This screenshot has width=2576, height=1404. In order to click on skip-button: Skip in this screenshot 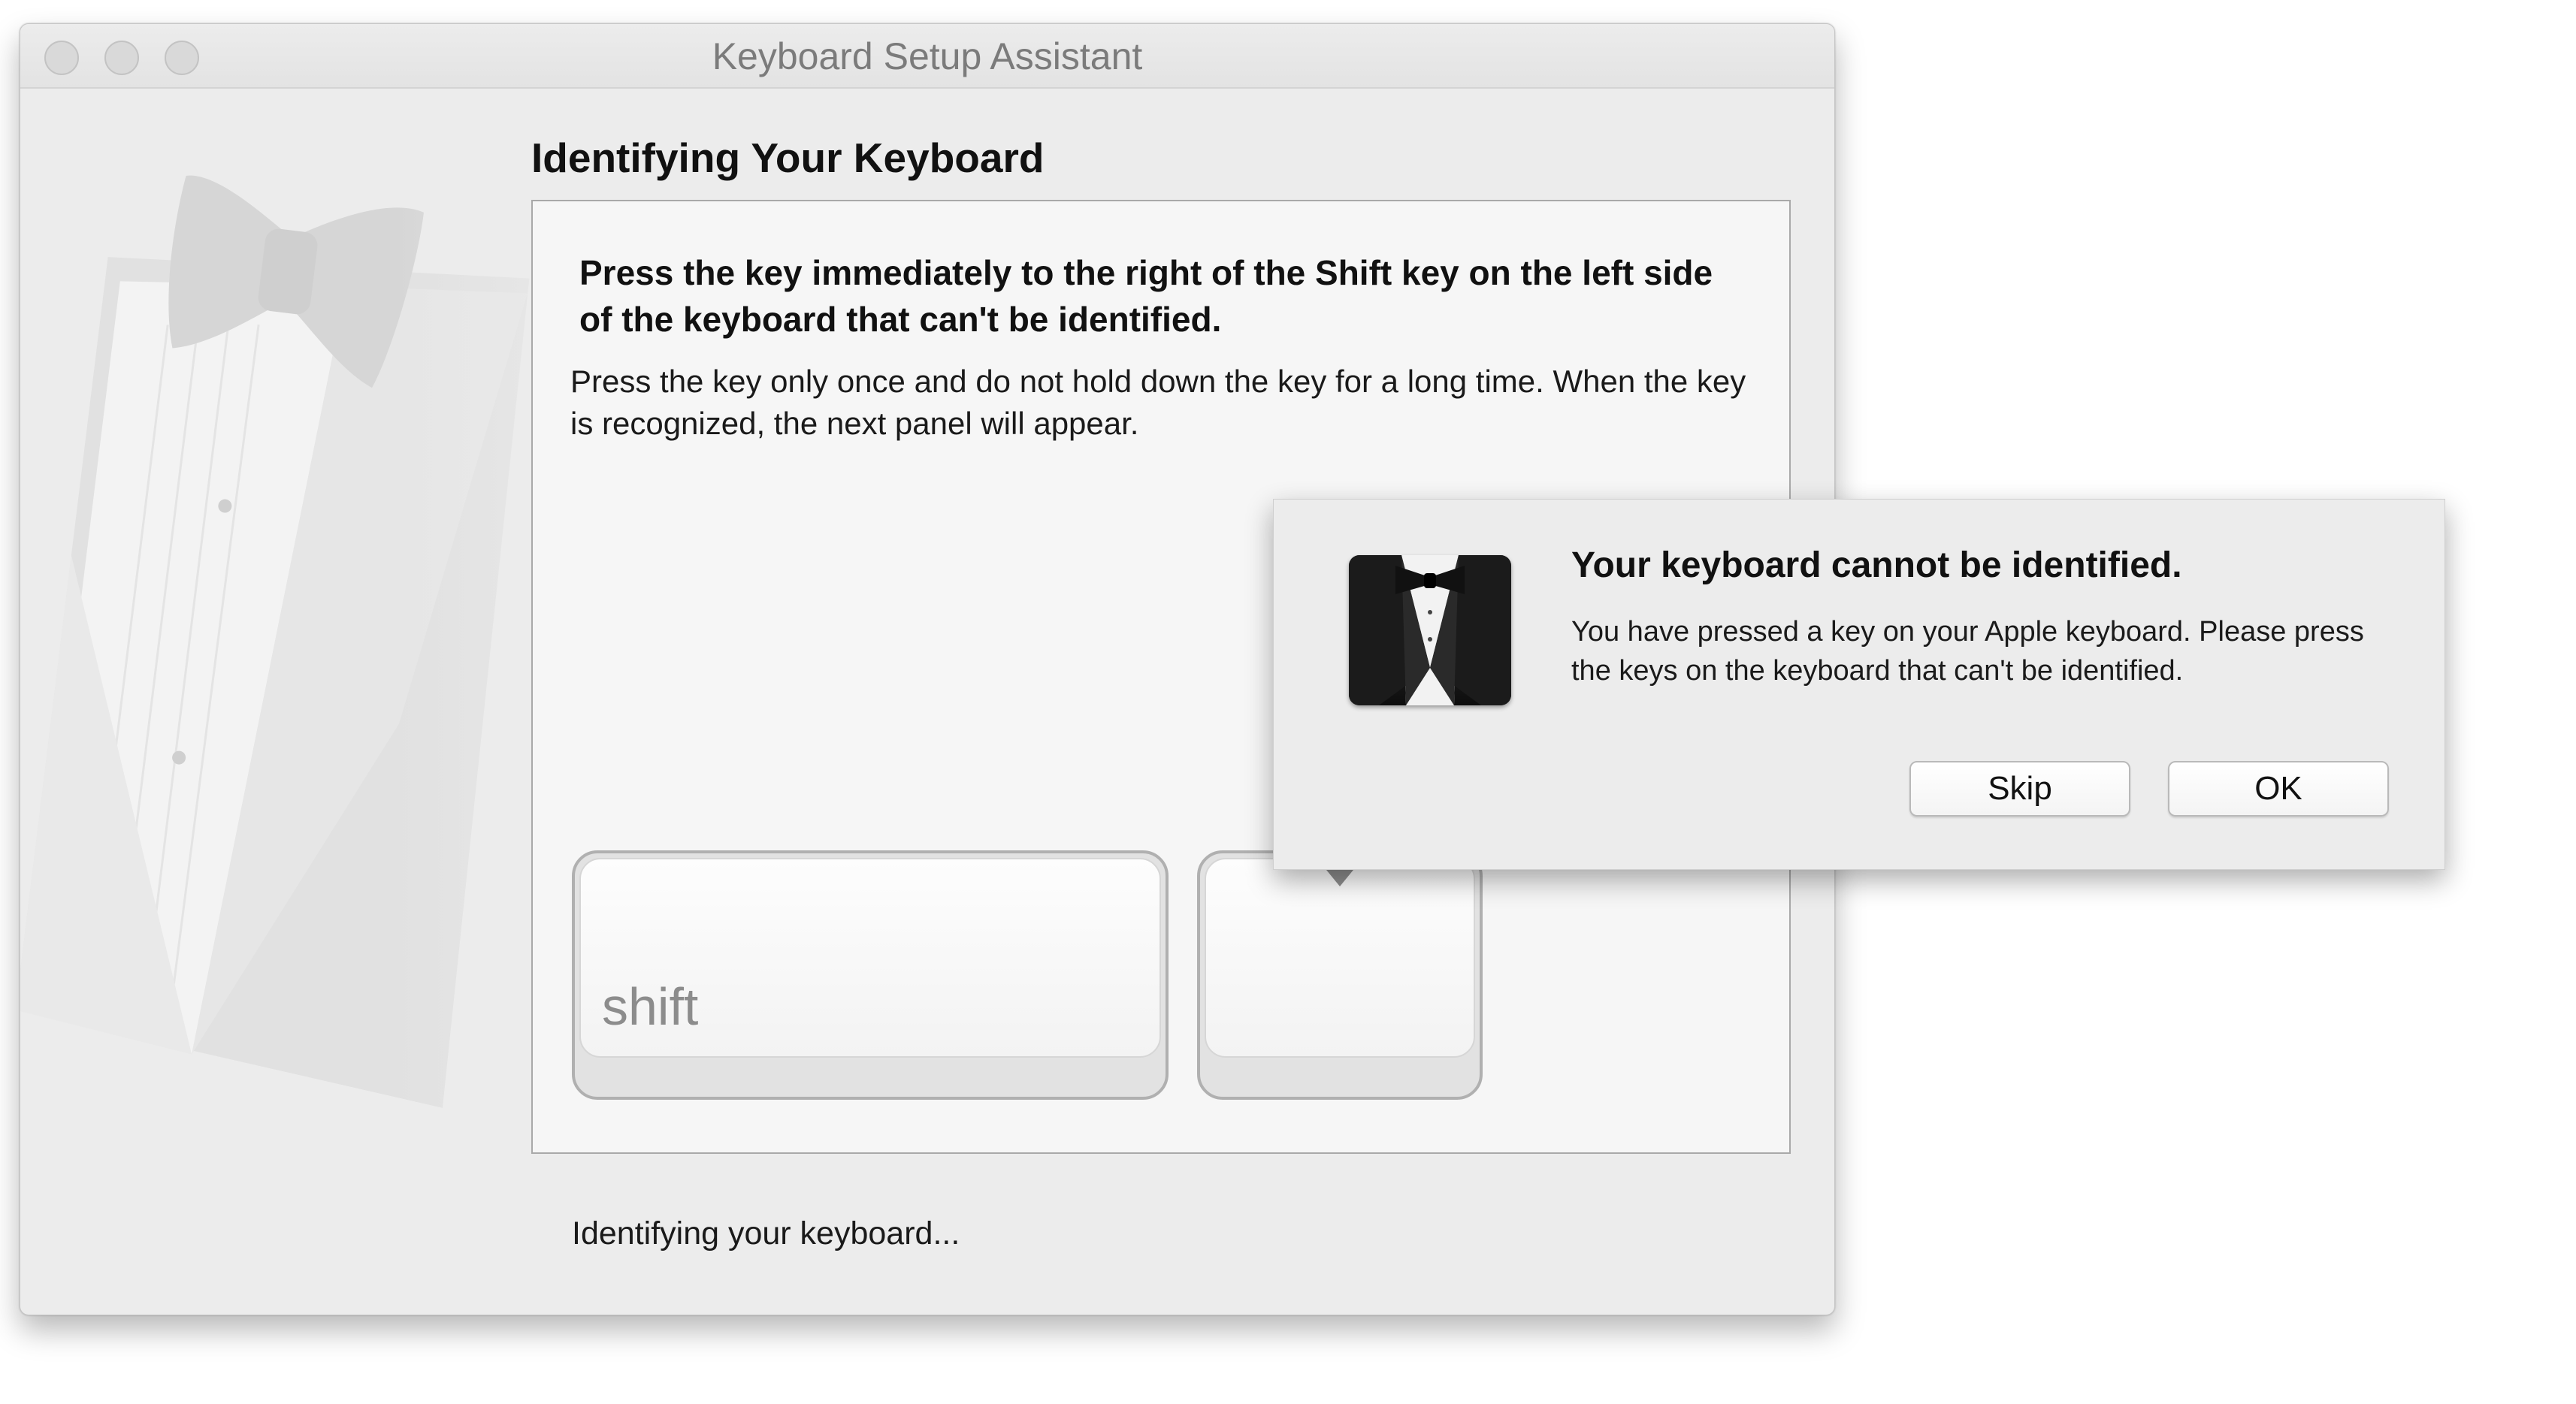, I will do `click(2020, 789)`.